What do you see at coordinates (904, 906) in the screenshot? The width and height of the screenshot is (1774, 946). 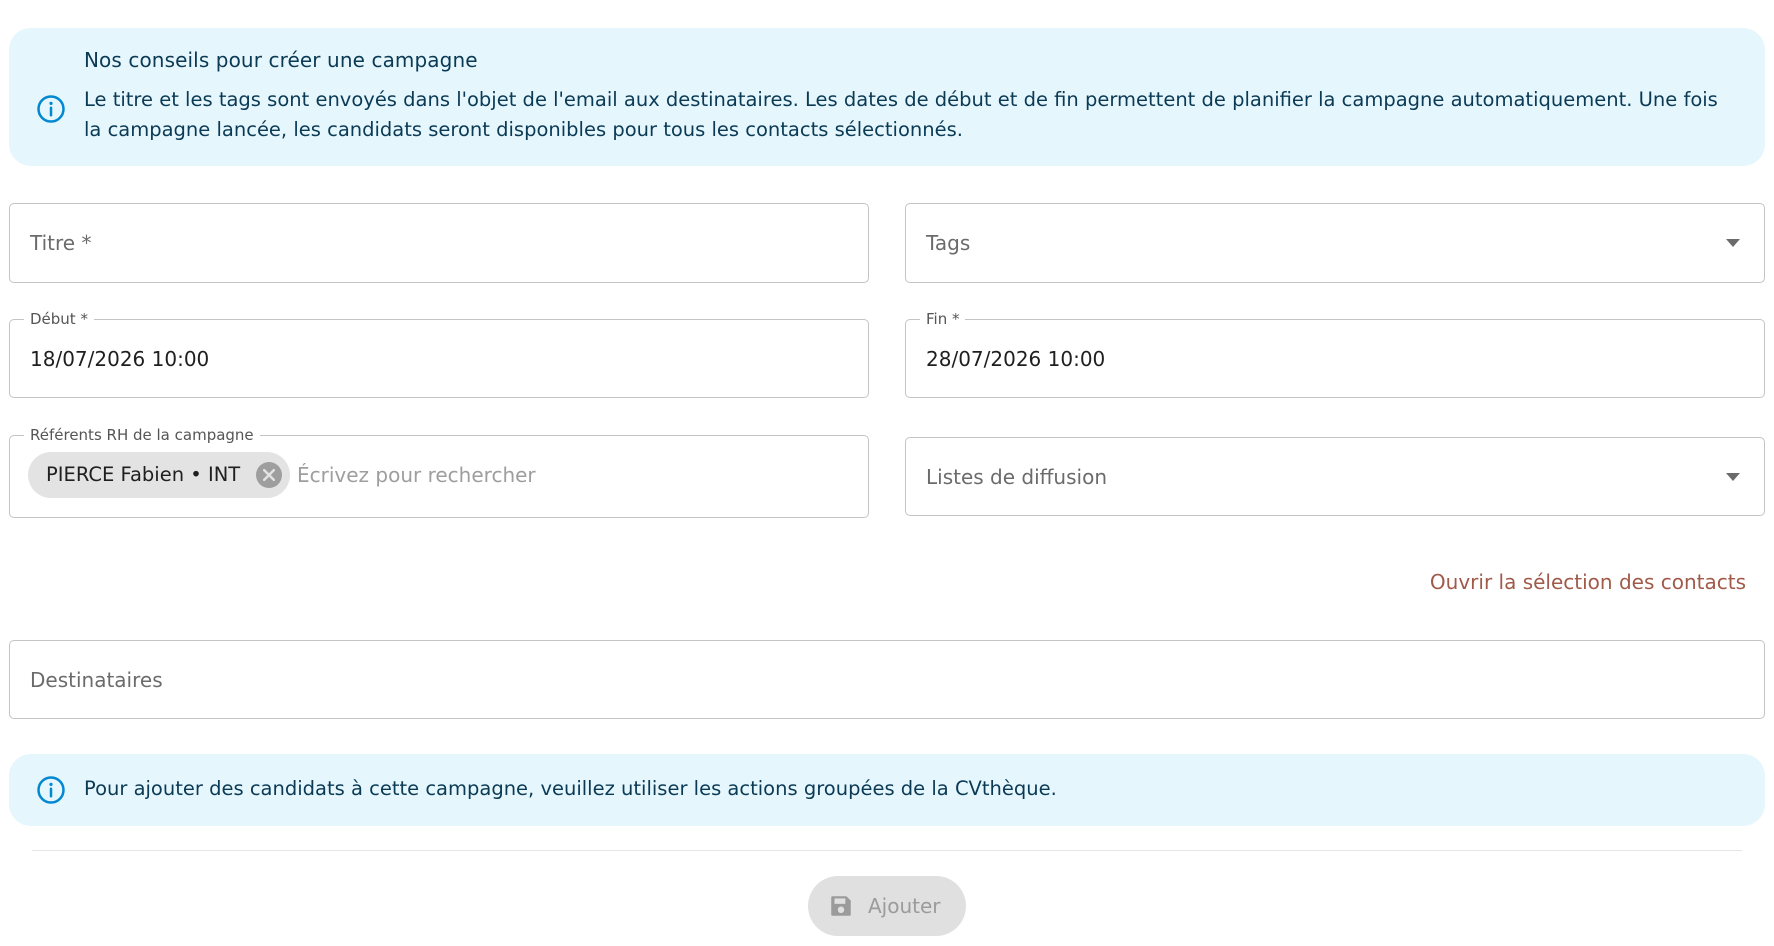 I see `add-button-label: Ajouter` at bounding box center [904, 906].